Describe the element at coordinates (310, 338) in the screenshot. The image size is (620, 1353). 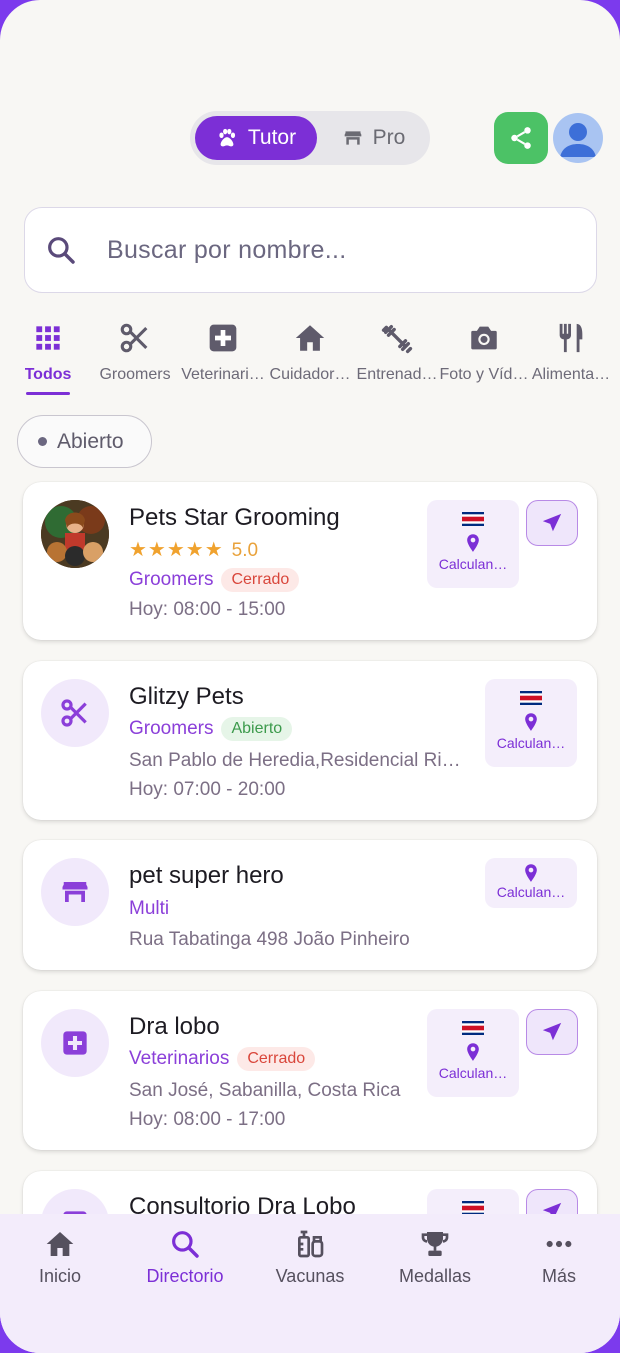
I see `house-icon` at that location.